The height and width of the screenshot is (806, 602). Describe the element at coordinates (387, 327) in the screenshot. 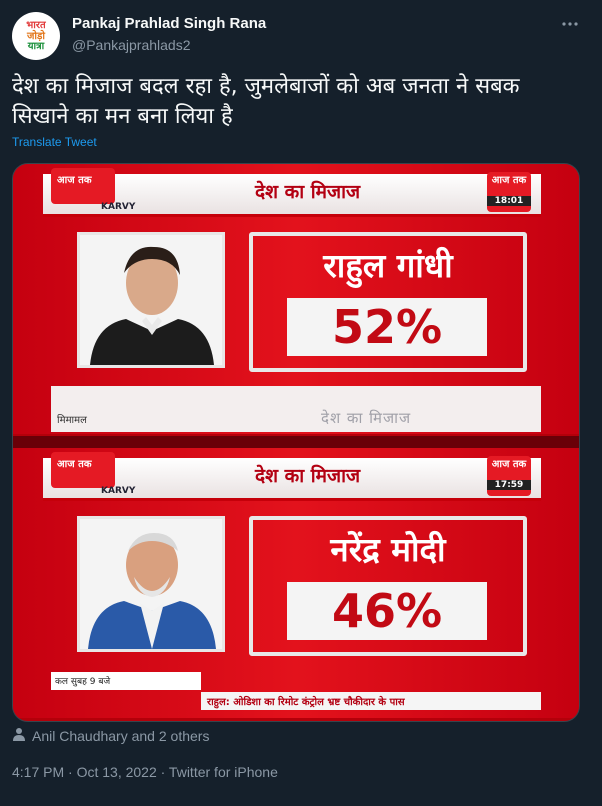

I see `candidate-percent: 52%` at that location.